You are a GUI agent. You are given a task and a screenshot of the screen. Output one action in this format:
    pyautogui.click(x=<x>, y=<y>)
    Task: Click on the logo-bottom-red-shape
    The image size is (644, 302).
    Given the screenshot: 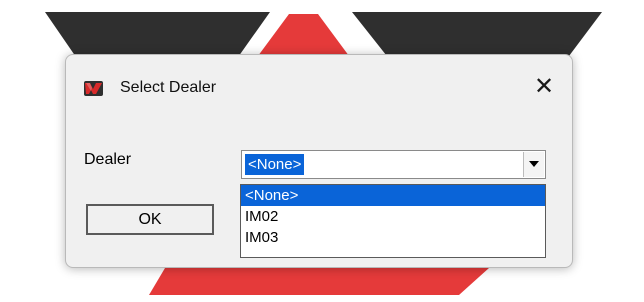 What is the action you would take?
    pyautogui.click(x=319, y=281)
    